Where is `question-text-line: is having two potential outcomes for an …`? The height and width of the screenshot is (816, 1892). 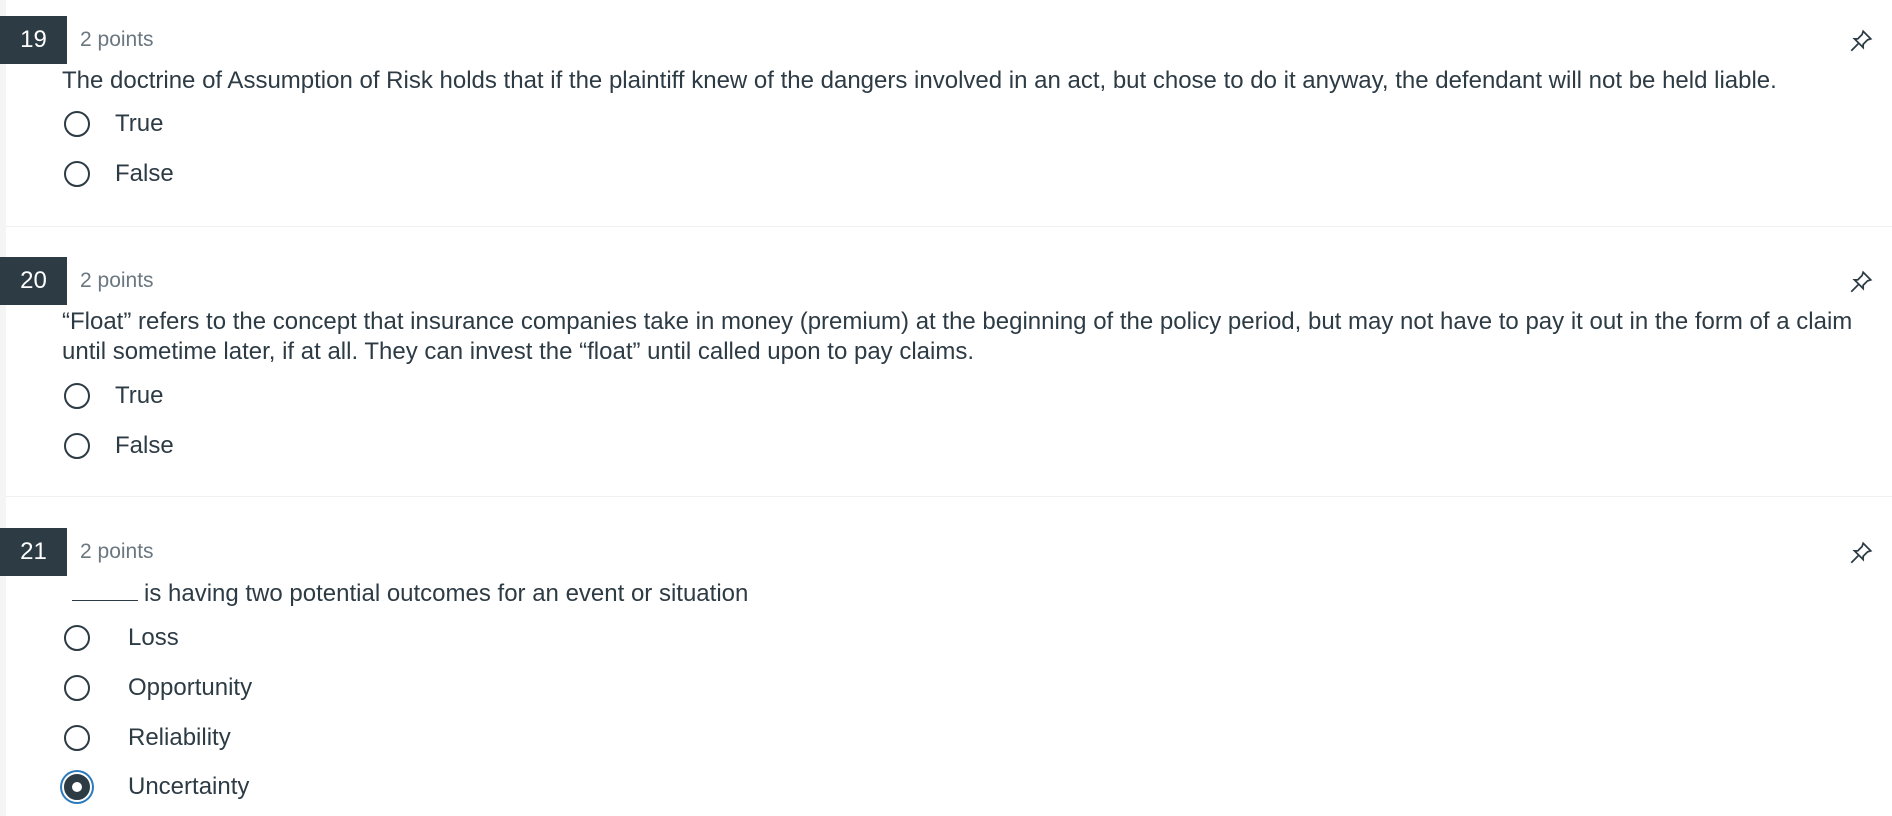
question-text-line: is having two potential outcomes for an … is located at coordinates (977, 593).